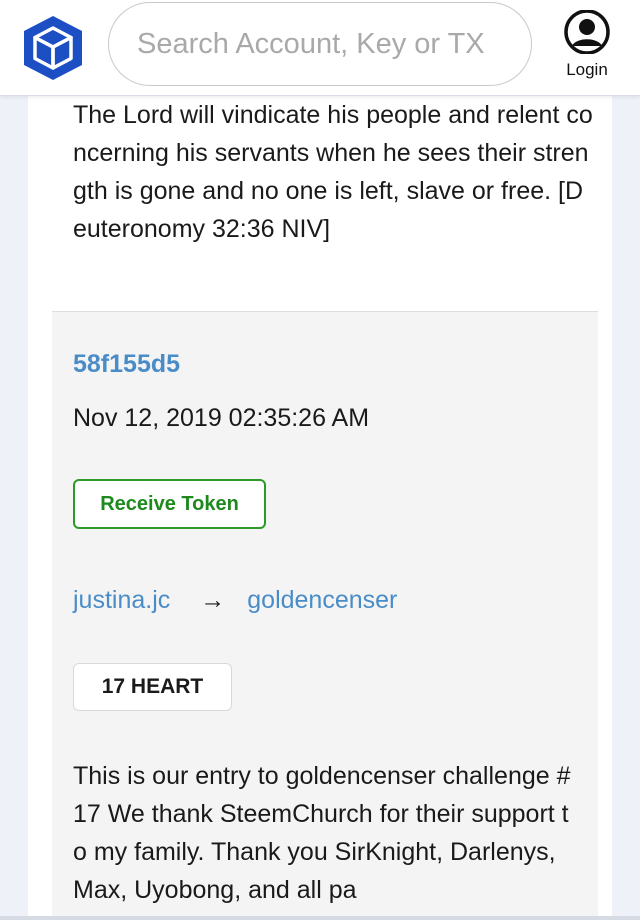 This screenshot has width=640, height=920. Describe the element at coordinates (121, 600) in the screenshot. I see `from-account-link: justina.jc` at that location.